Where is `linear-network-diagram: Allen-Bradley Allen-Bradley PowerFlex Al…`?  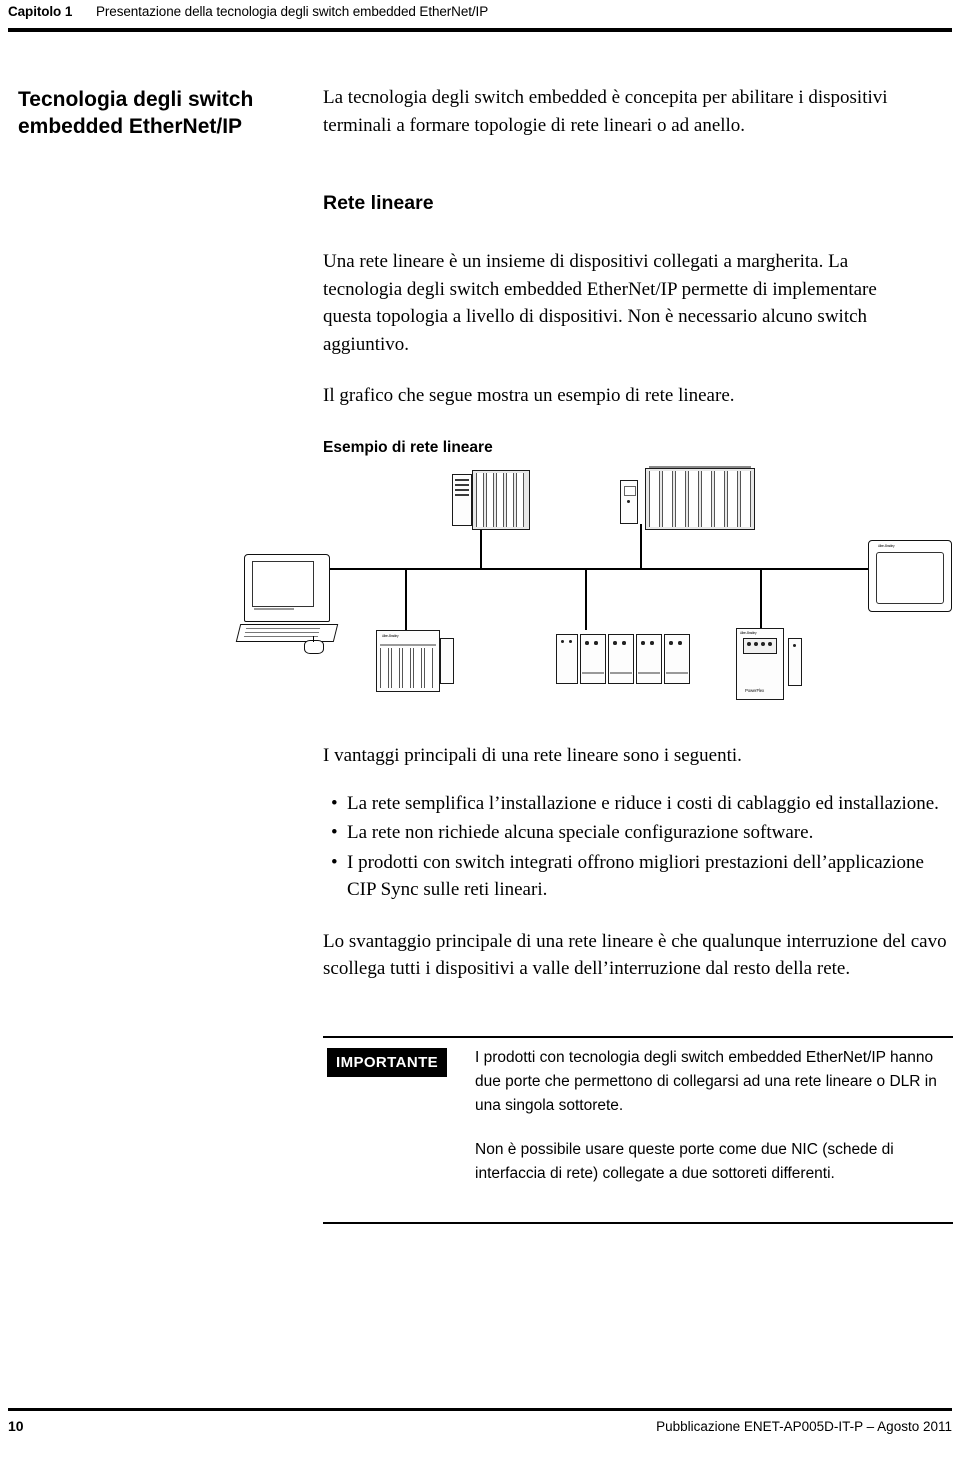
linear-network-diagram: Allen-Bradley Allen-Bradley PowerFlex Al… is located at coordinates (595, 597).